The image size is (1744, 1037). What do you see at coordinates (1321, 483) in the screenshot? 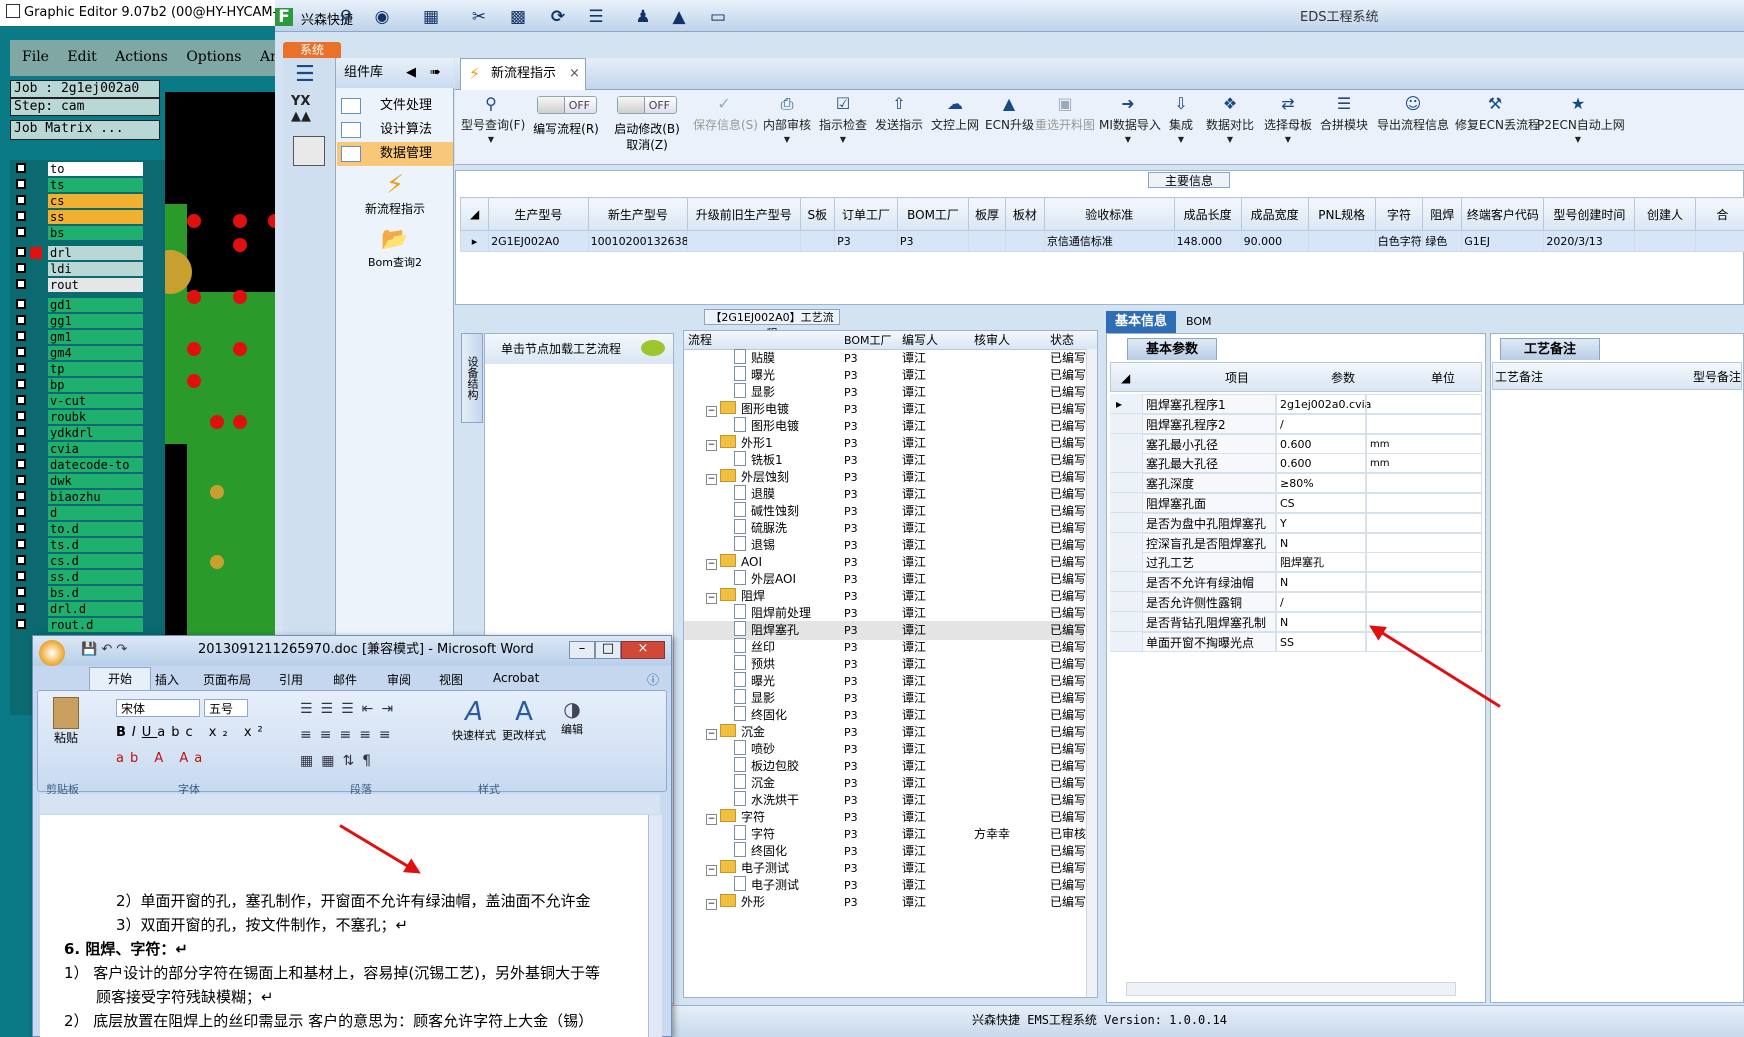
I see `param-value: ≥80%` at bounding box center [1321, 483].